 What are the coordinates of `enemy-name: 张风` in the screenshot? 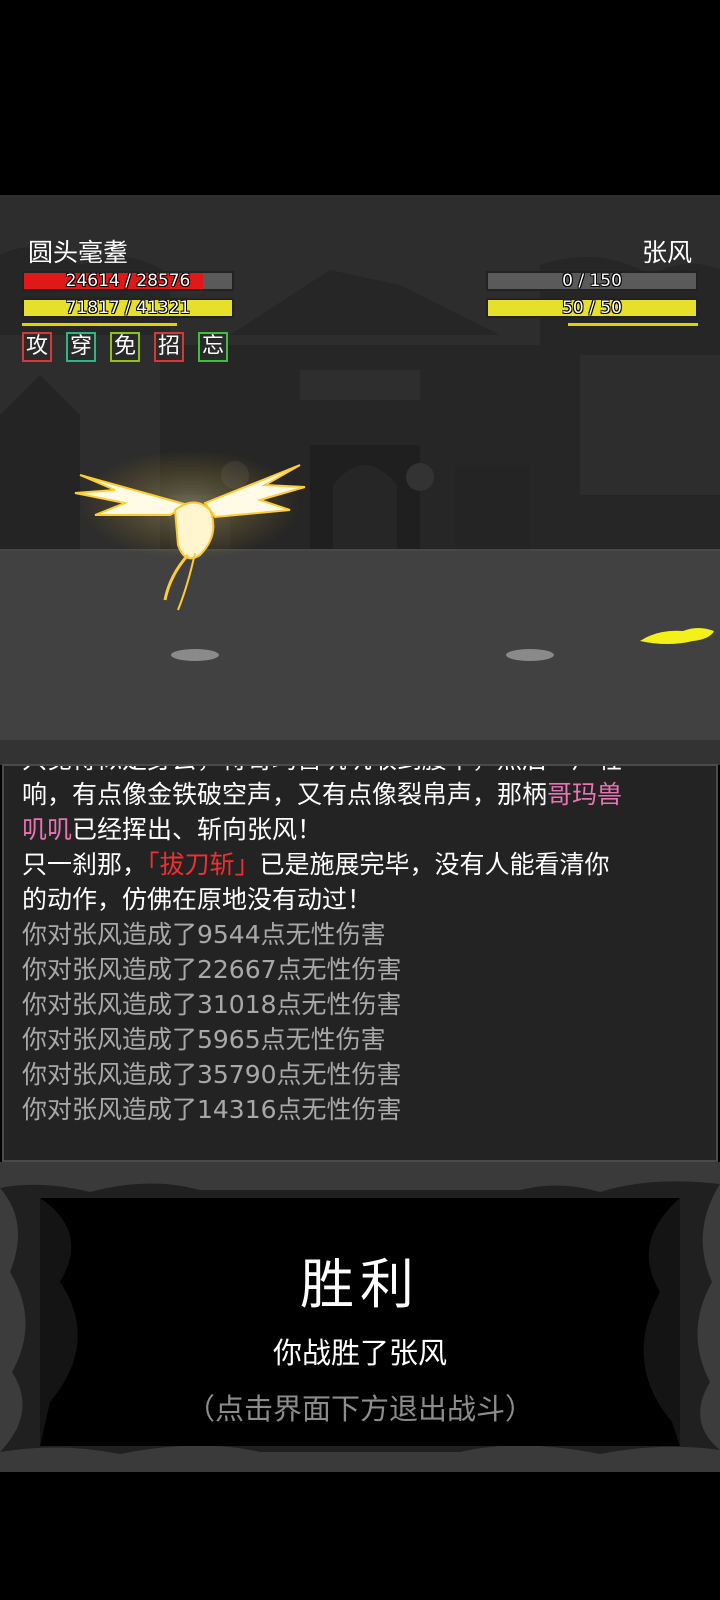 It's located at (666, 252).